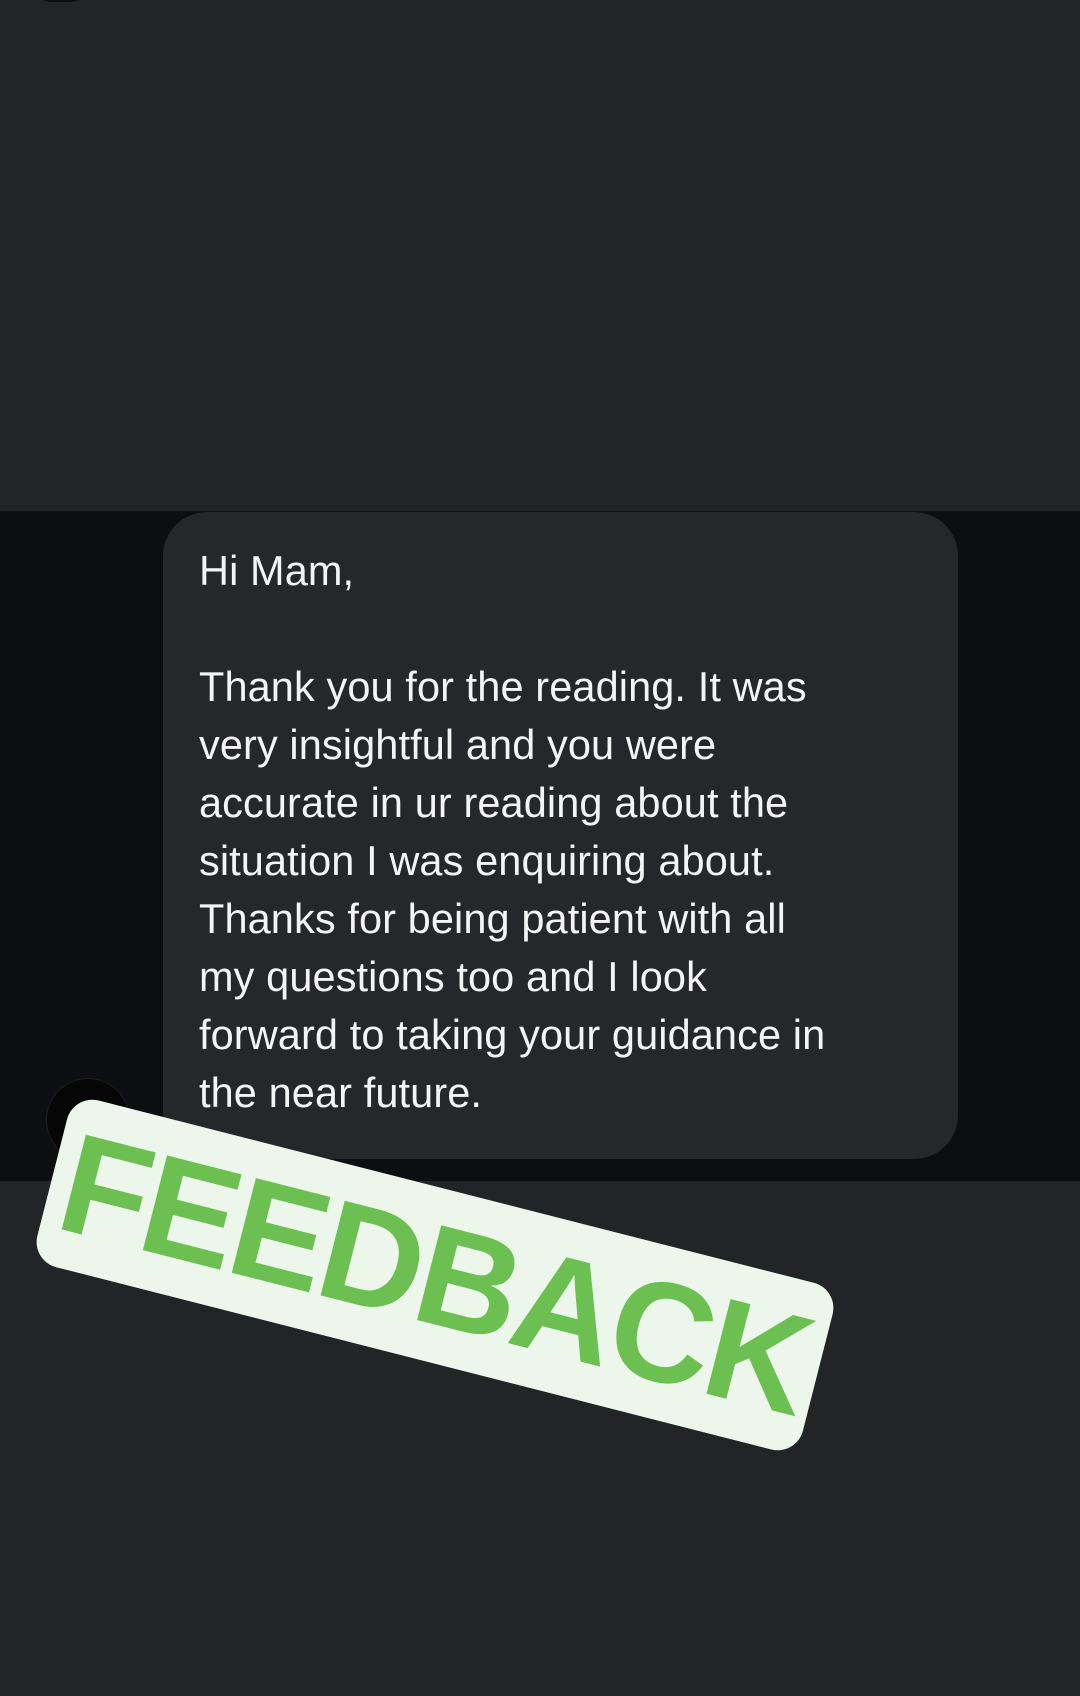  Describe the element at coordinates (494, 802) in the screenshot. I see `message-line: accurate in ur reading about the` at that location.